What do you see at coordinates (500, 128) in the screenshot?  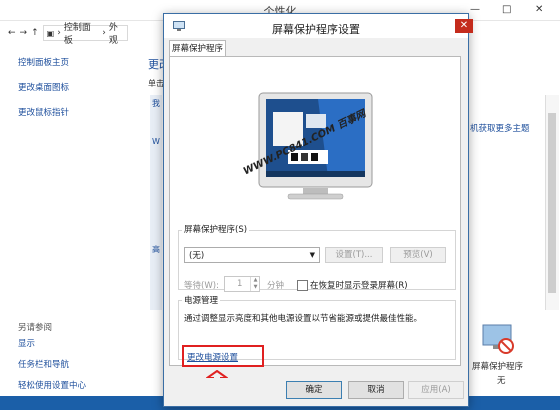 I see `get-more-themes-link: 机获取更多主题` at bounding box center [500, 128].